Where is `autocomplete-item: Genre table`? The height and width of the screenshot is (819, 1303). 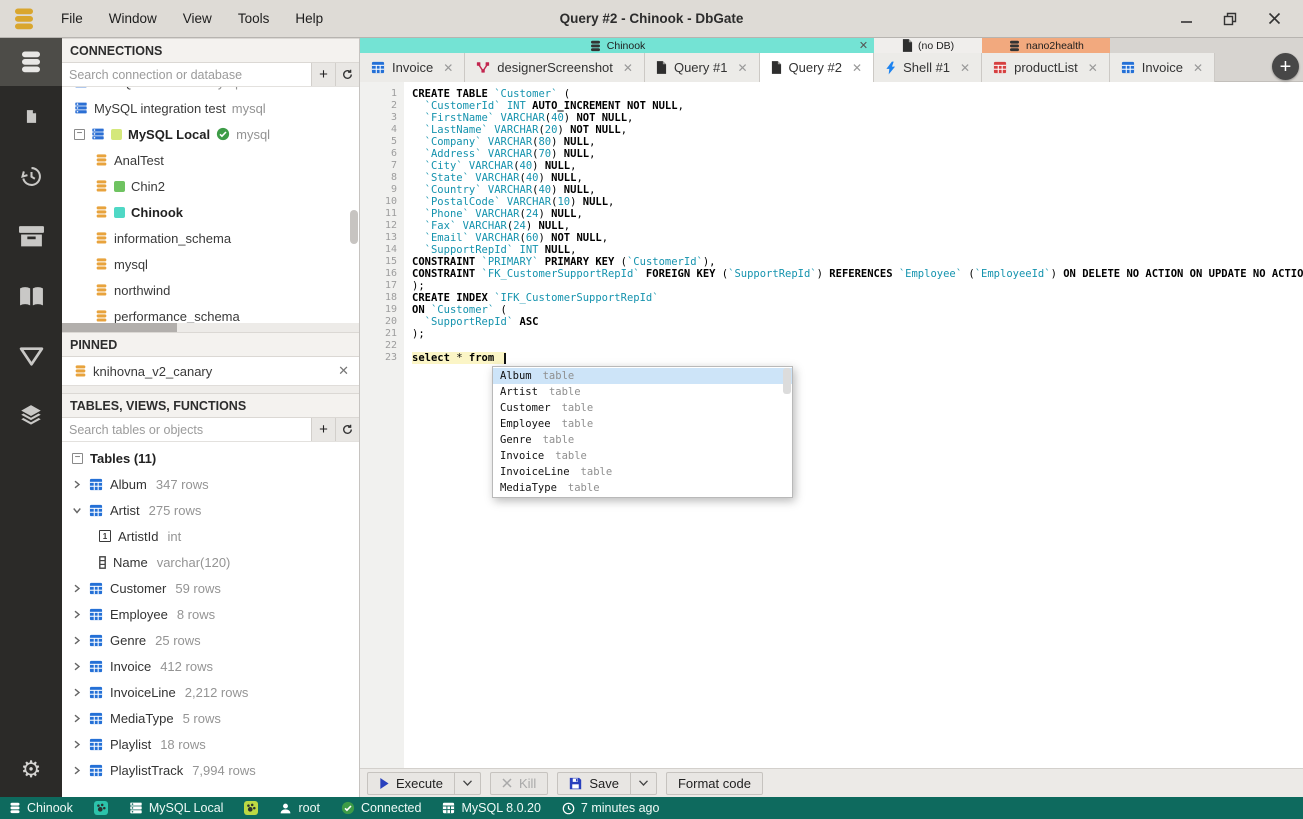
autocomplete-item: Genre table is located at coordinates (642, 440).